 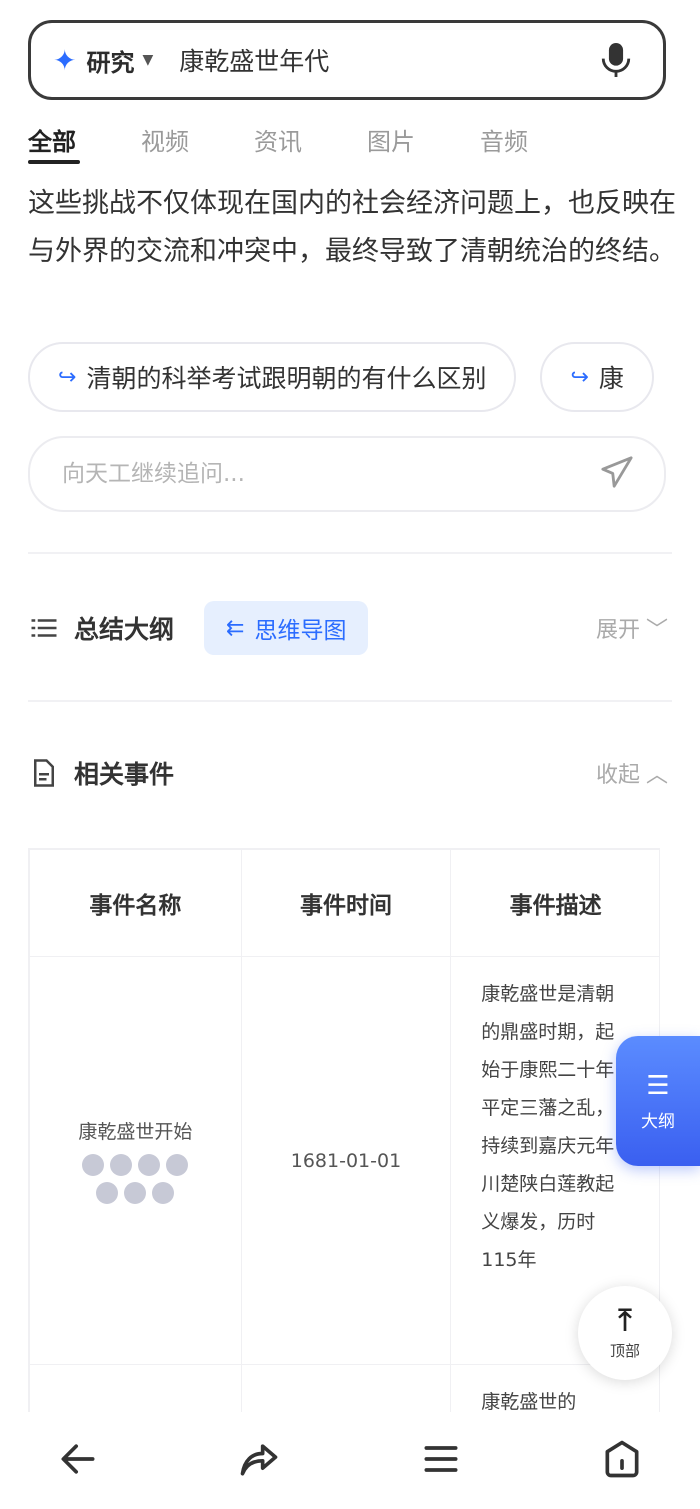 What do you see at coordinates (124, 629) in the screenshot?
I see `outline-section-title: 总结大纲` at bounding box center [124, 629].